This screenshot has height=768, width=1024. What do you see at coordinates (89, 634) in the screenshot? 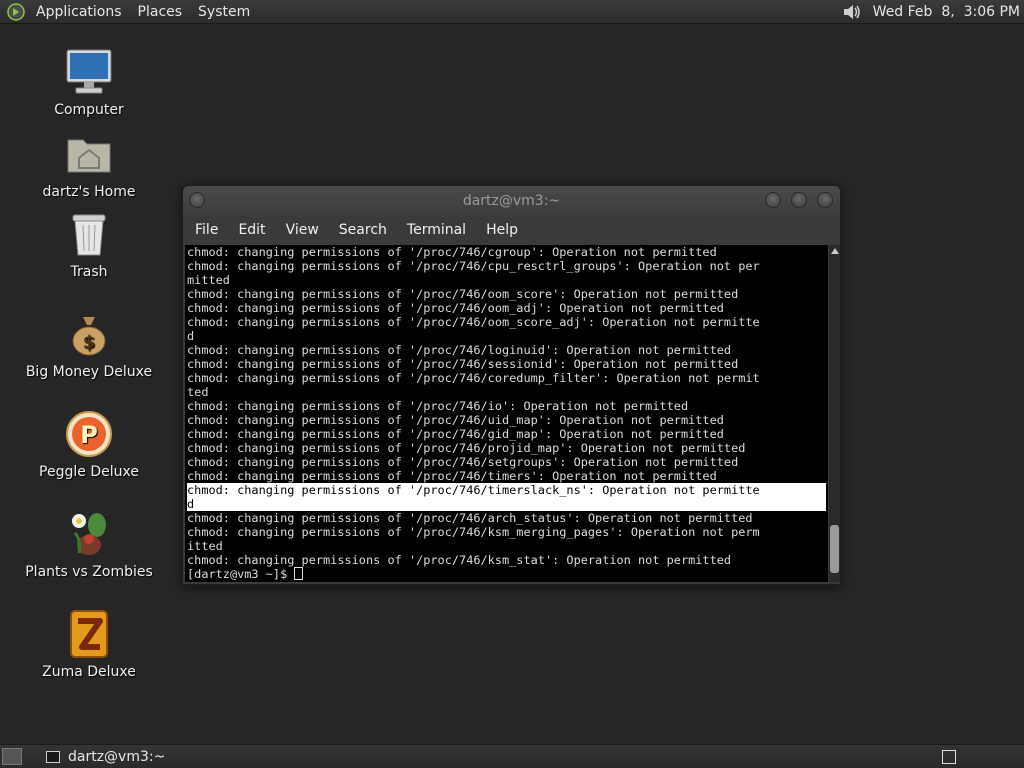
I see `zuma-icon` at bounding box center [89, 634].